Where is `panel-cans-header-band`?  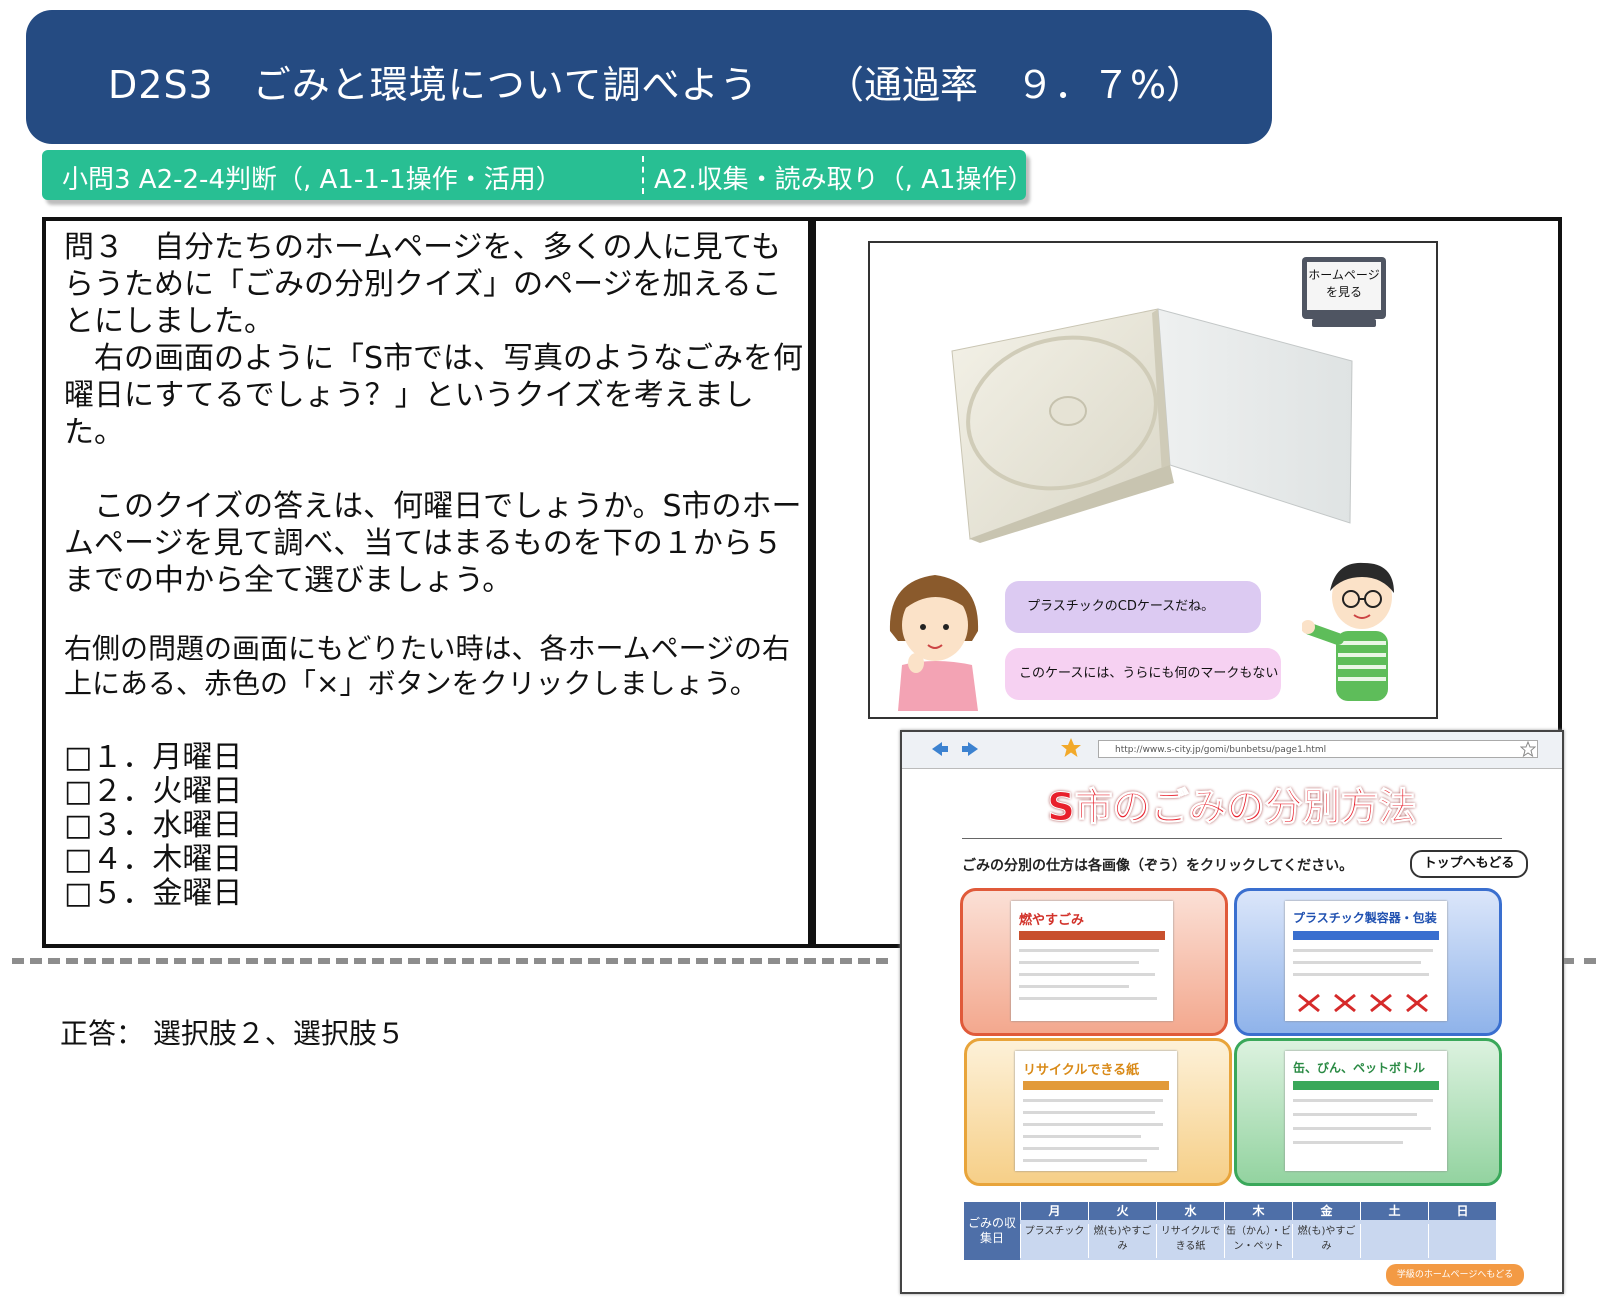 panel-cans-header-band is located at coordinates (1366, 1085).